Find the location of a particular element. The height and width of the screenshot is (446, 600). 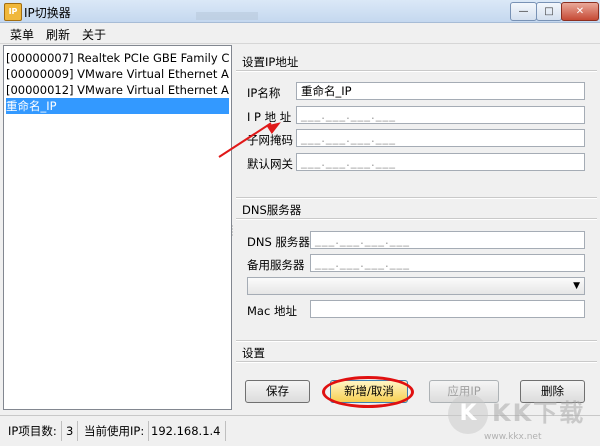

mac-address-label: Mac 地址 is located at coordinates (272, 311).